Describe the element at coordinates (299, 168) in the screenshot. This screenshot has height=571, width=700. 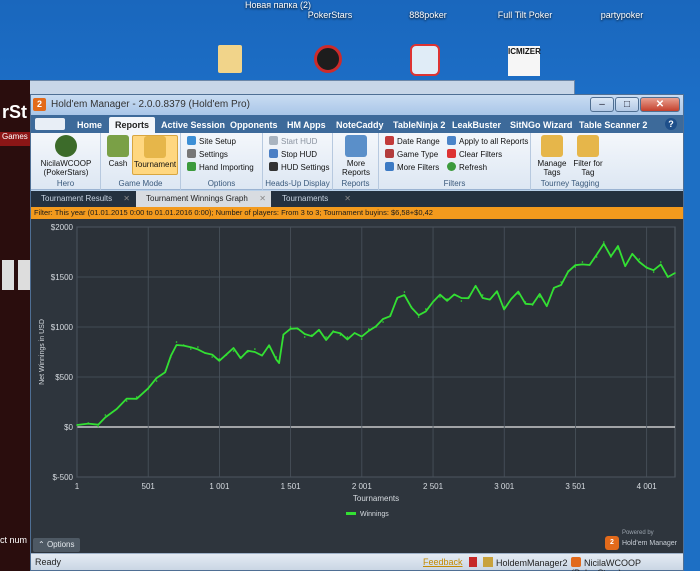
I see `hud-settings-button: HUD Settings` at that location.